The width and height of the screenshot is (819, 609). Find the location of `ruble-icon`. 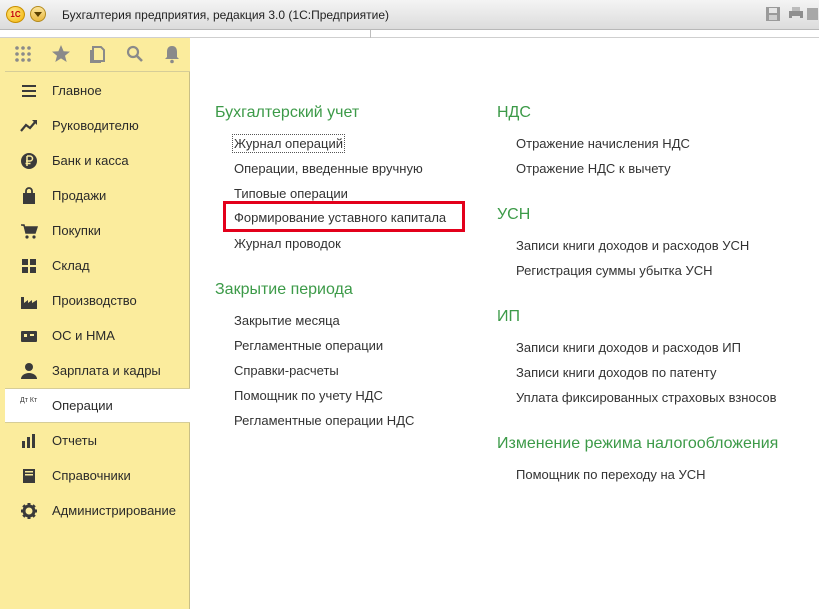

ruble-icon is located at coordinates (29, 160).